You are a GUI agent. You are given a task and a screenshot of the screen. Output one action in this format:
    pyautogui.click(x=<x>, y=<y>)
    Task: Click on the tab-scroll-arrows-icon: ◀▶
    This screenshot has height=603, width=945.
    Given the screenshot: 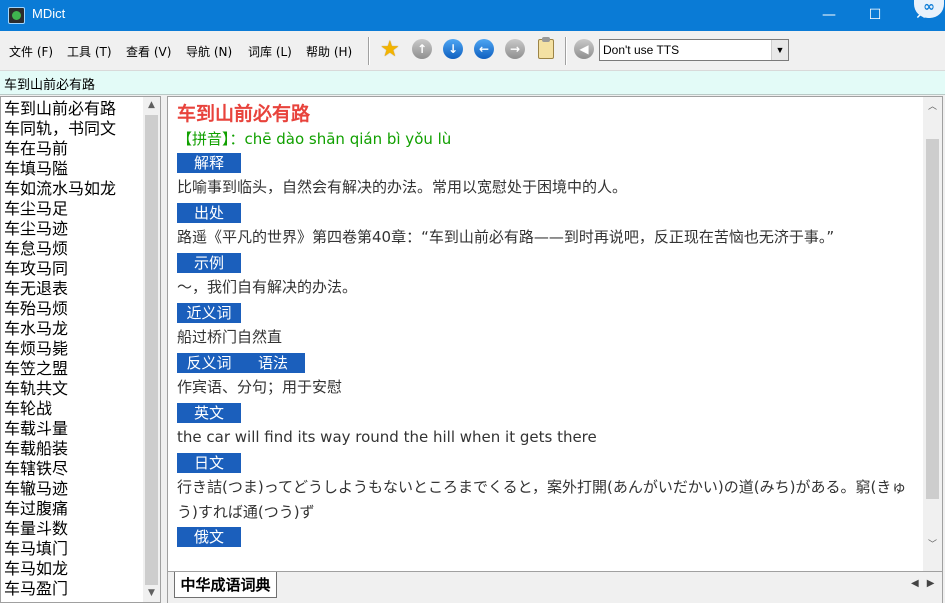 What is the action you would take?
    pyautogui.click(x=926, y=583)
    